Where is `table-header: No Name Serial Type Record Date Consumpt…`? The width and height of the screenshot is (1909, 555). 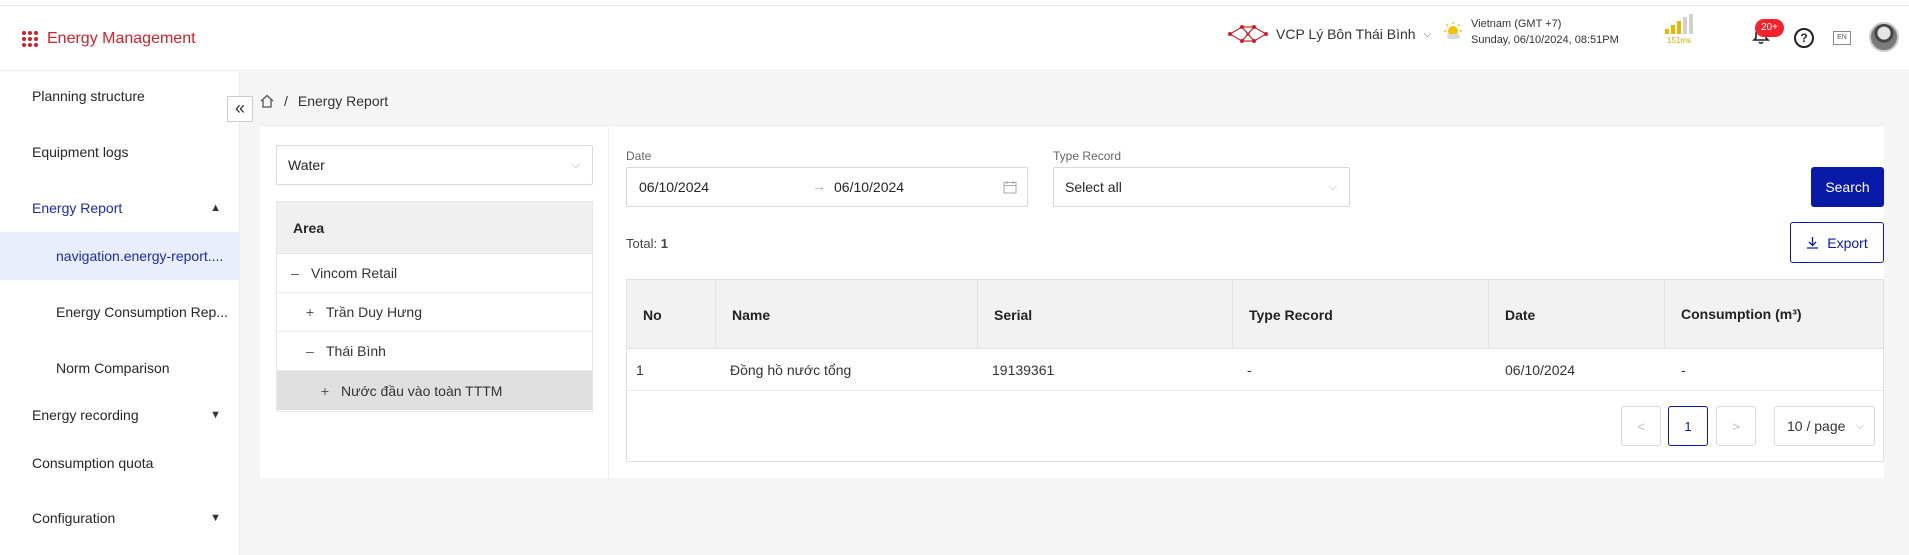
table-header: No Name Serial Type Record Date Consumpt… is located at coordinates (1255, 314).